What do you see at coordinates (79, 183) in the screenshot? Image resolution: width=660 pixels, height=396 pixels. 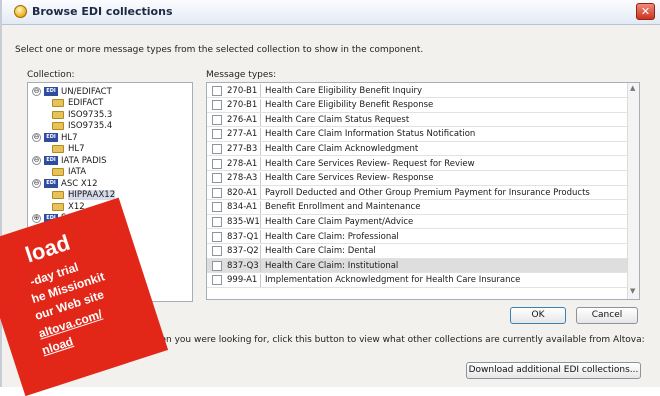 I see `tree-item-label: ASC X12` at bounding box center [79, 183].